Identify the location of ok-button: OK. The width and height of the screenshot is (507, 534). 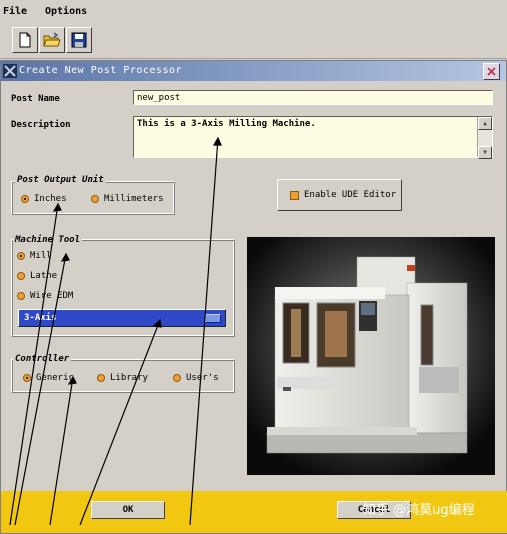
(128, 510).